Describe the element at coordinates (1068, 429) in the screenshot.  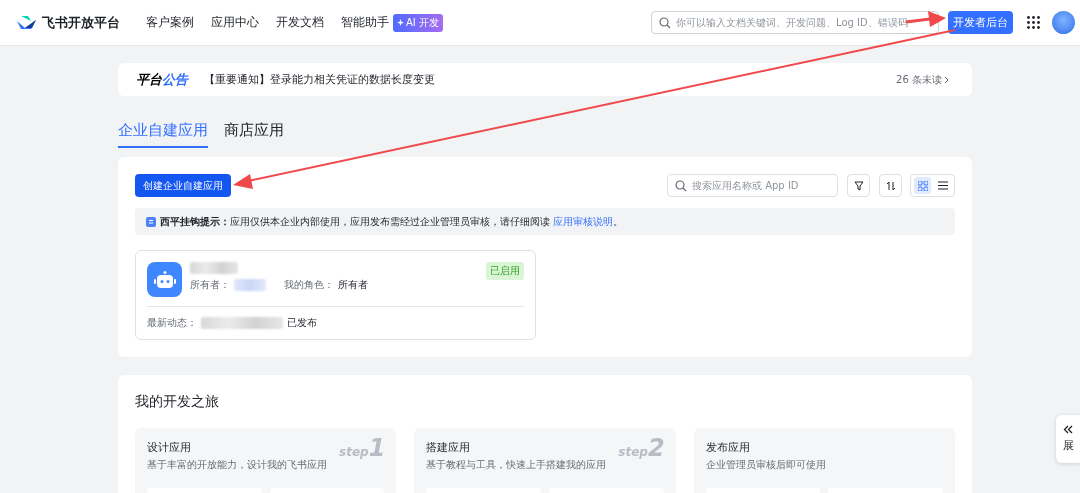
I see `double-chevron-left-icon` at that location.